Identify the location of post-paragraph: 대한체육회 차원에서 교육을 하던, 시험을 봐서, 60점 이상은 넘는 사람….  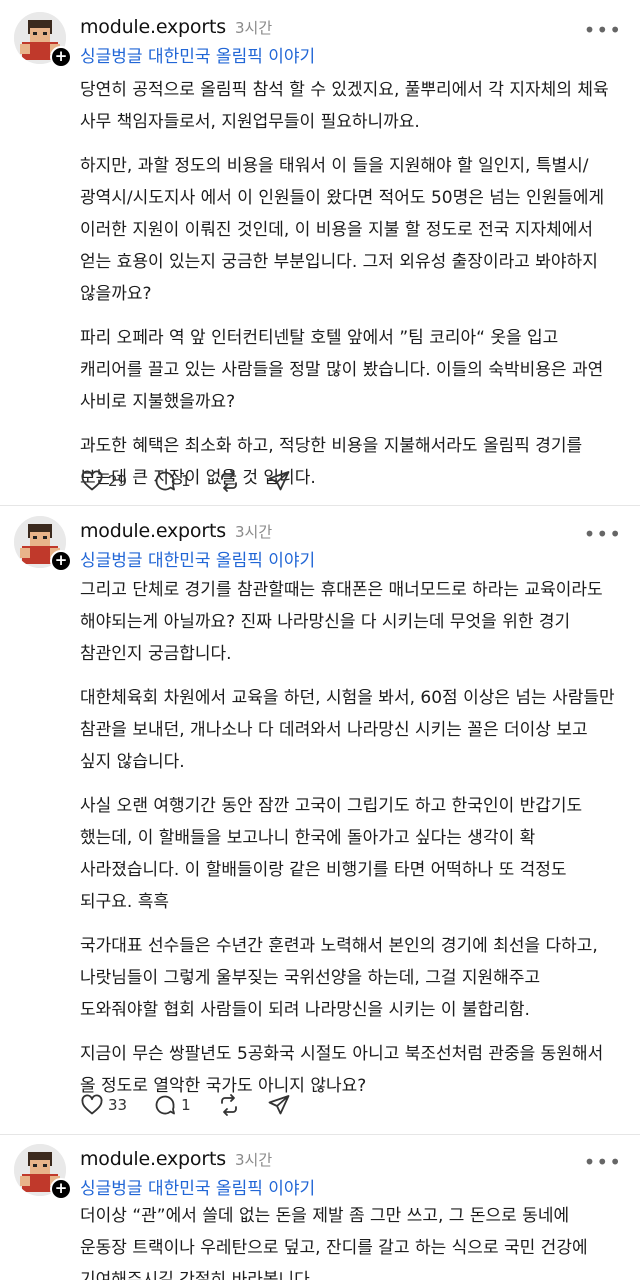
(347, 730).